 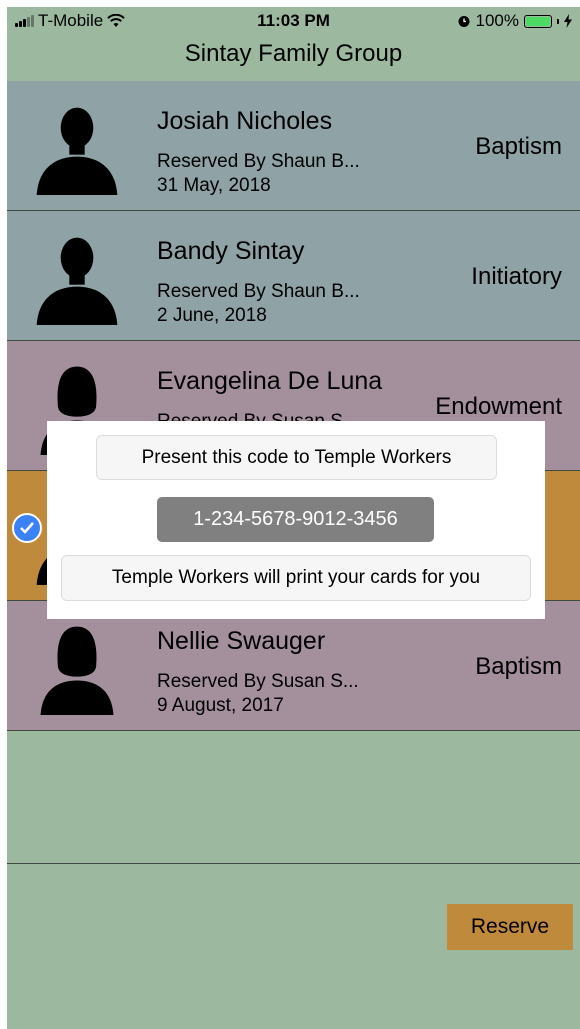 What do you see at coordinates (293, 22) in the screenshot?
I see `status-bar: T-Mobile 11:03 PM 100%` at bounding box center [293, 22].